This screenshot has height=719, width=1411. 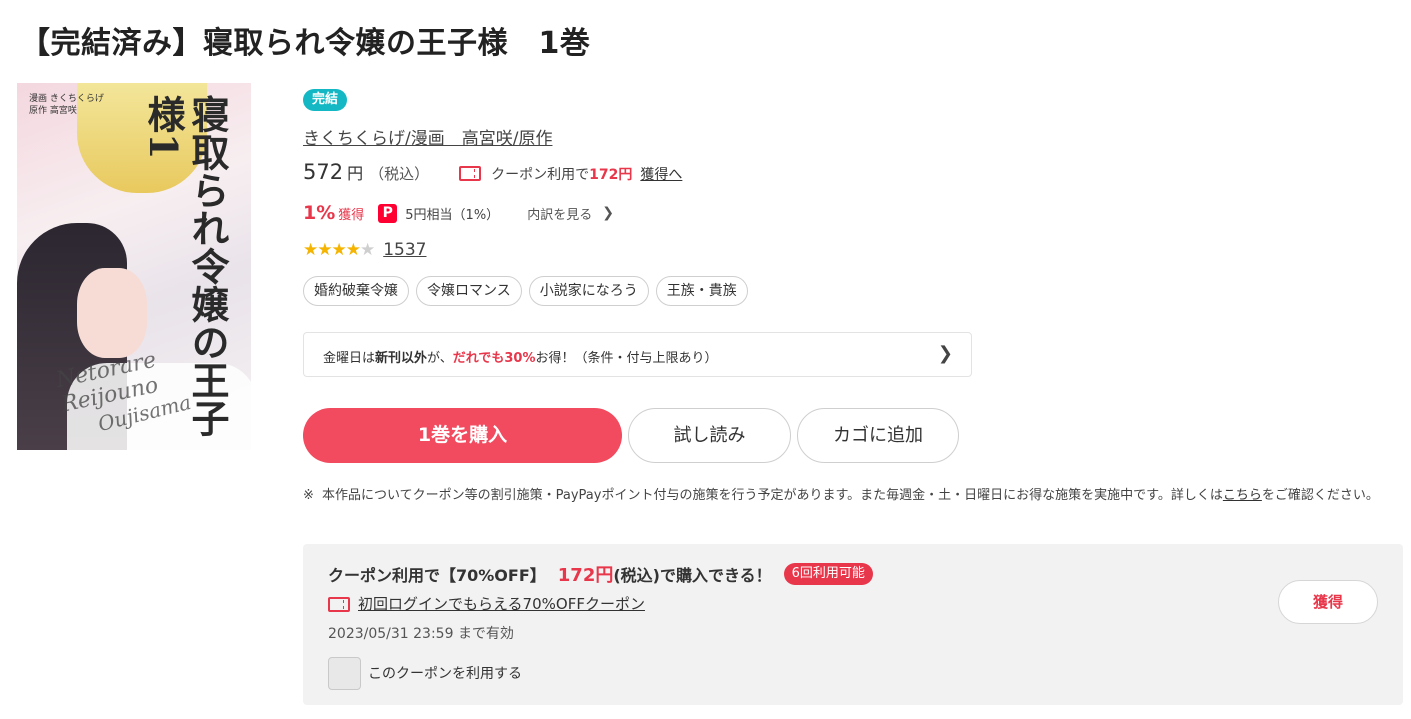 I want to click on campaign-banner: 金曜日は新刊以外が、だれでも30%お得！（条件・付与上限あり） ❯, so click(x=637, y=354).